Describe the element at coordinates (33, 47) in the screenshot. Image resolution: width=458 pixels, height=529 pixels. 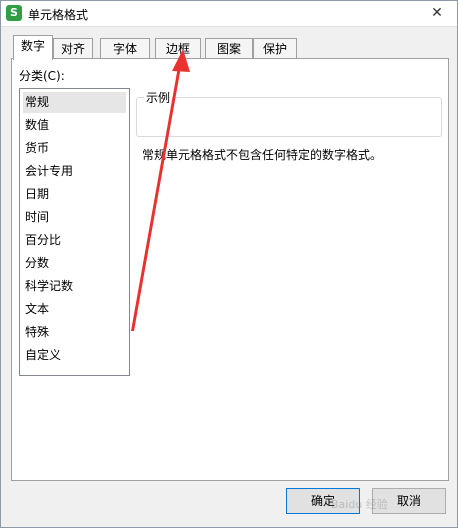
I see `tab-number: 数字` at that location.